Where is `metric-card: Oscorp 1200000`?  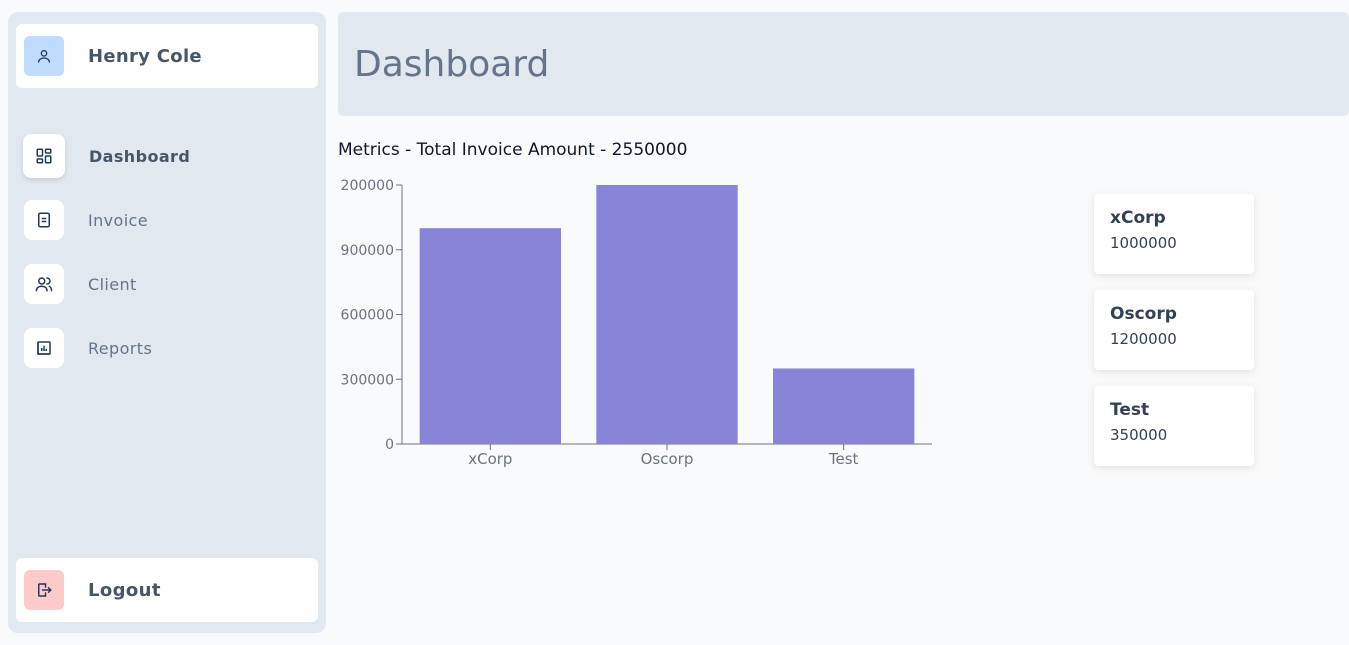 metric-card: Oscorp 1200000 is located at coordinates (1174, 330).